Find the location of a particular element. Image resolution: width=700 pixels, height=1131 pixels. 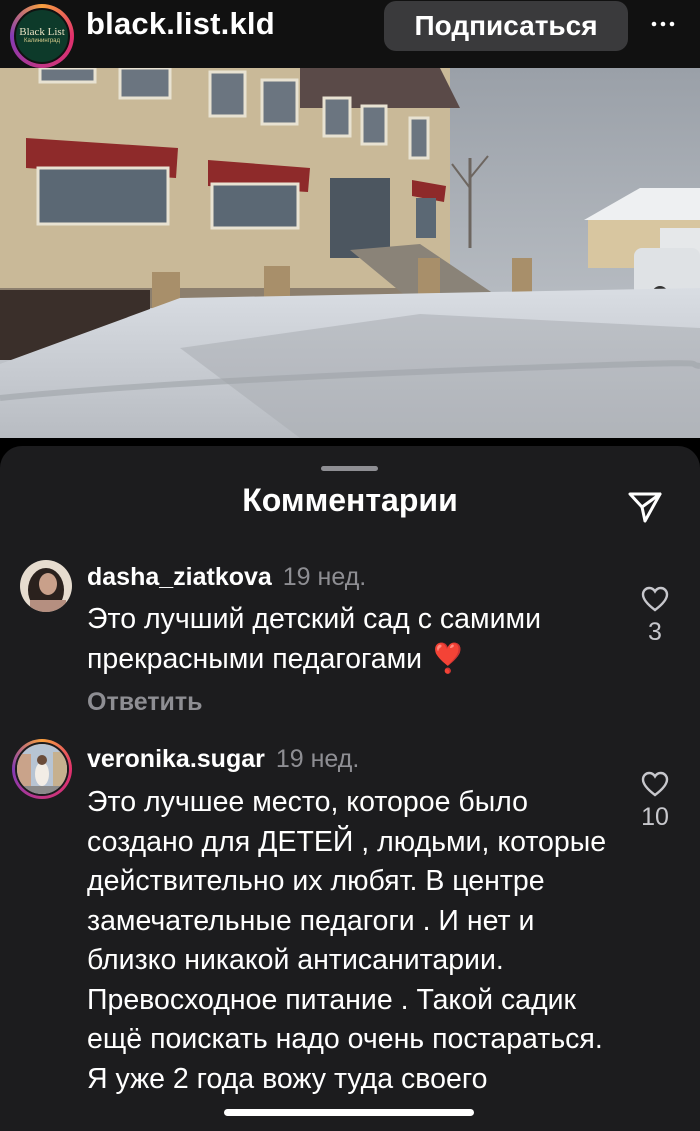

paper-plane-icon is located at coordinates (645, 507).